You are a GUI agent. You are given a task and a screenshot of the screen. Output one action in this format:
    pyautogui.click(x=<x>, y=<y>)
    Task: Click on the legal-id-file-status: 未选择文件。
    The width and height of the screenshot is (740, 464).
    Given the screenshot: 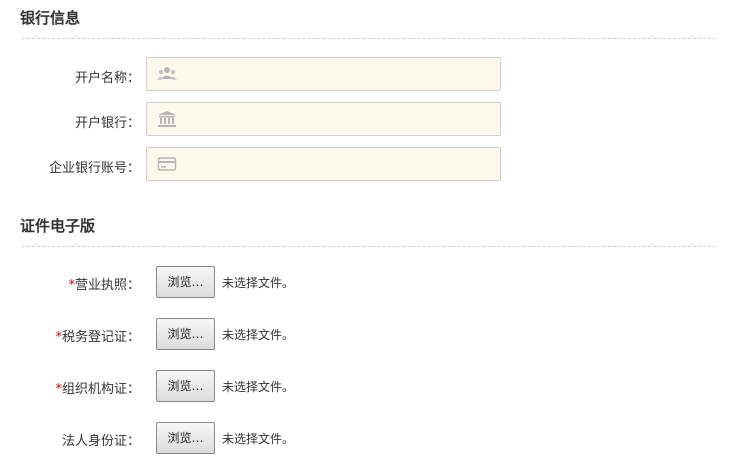 What is the action you would take?
    pyautogui.click(x=258, y=439)
    